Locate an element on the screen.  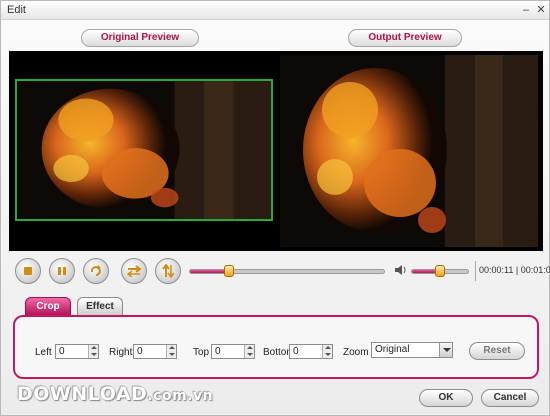
title-bar: Edit – ✕ is located at coordinates (275, 10).